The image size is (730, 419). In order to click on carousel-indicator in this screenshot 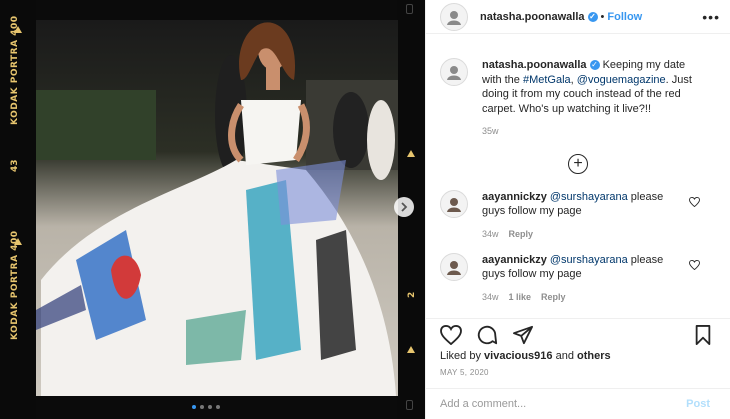, I will do `click(206, 407)`.